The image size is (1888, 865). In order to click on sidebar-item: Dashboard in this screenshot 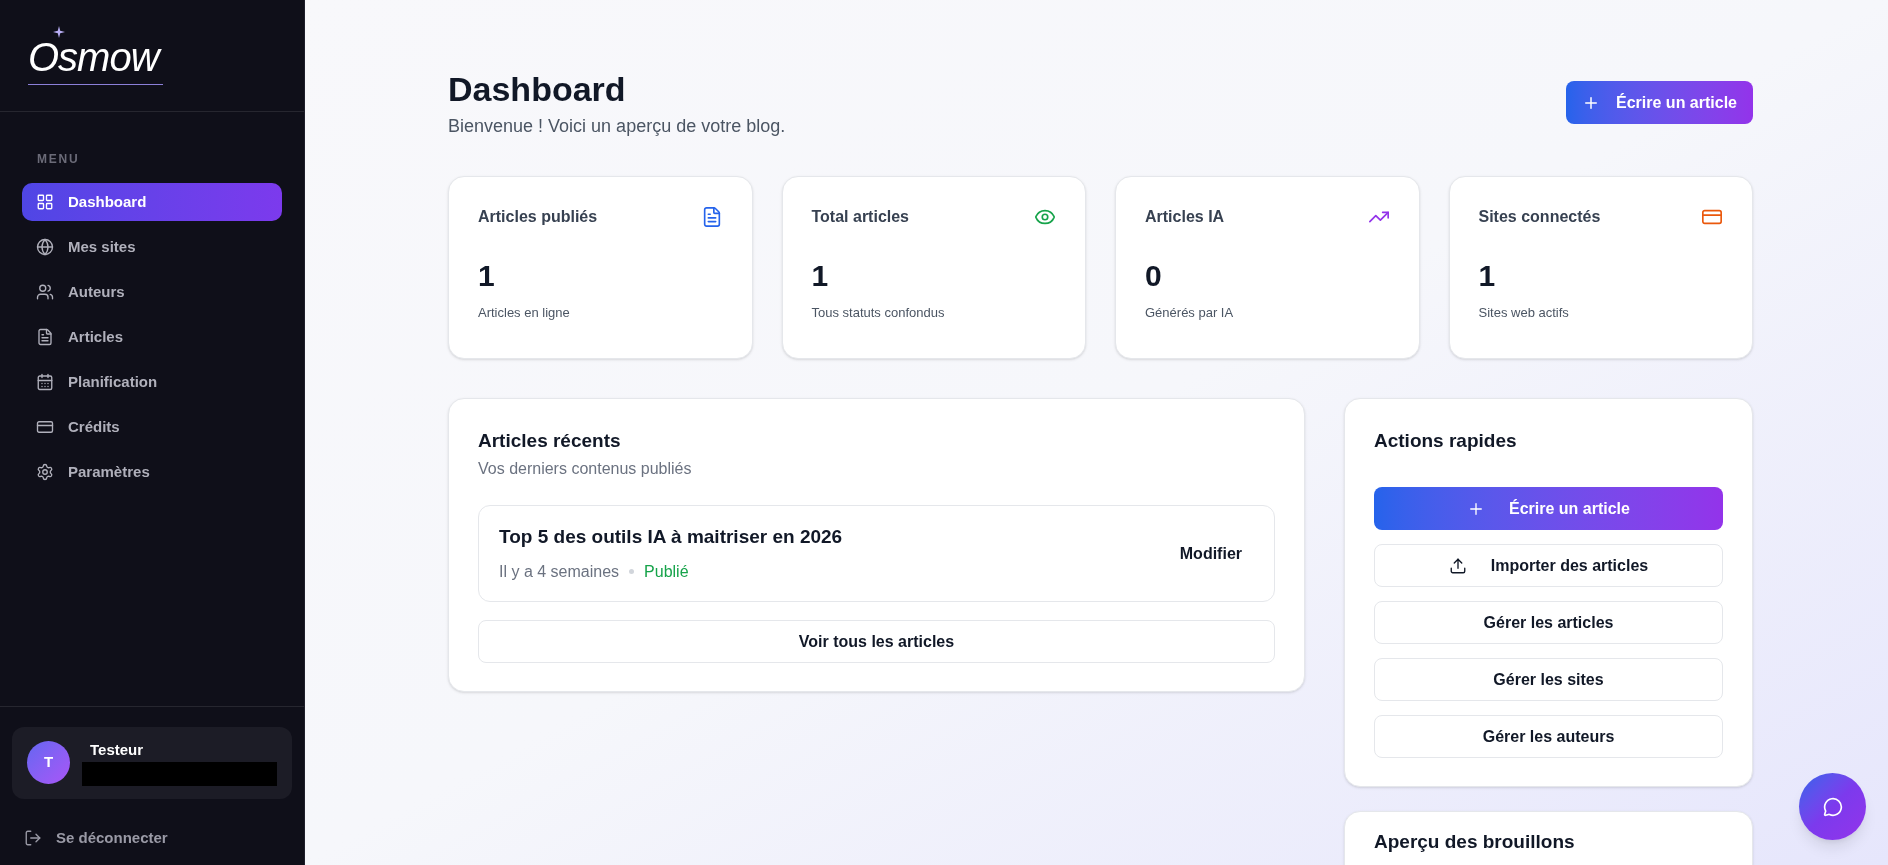, I will do `click(152, 202)`.